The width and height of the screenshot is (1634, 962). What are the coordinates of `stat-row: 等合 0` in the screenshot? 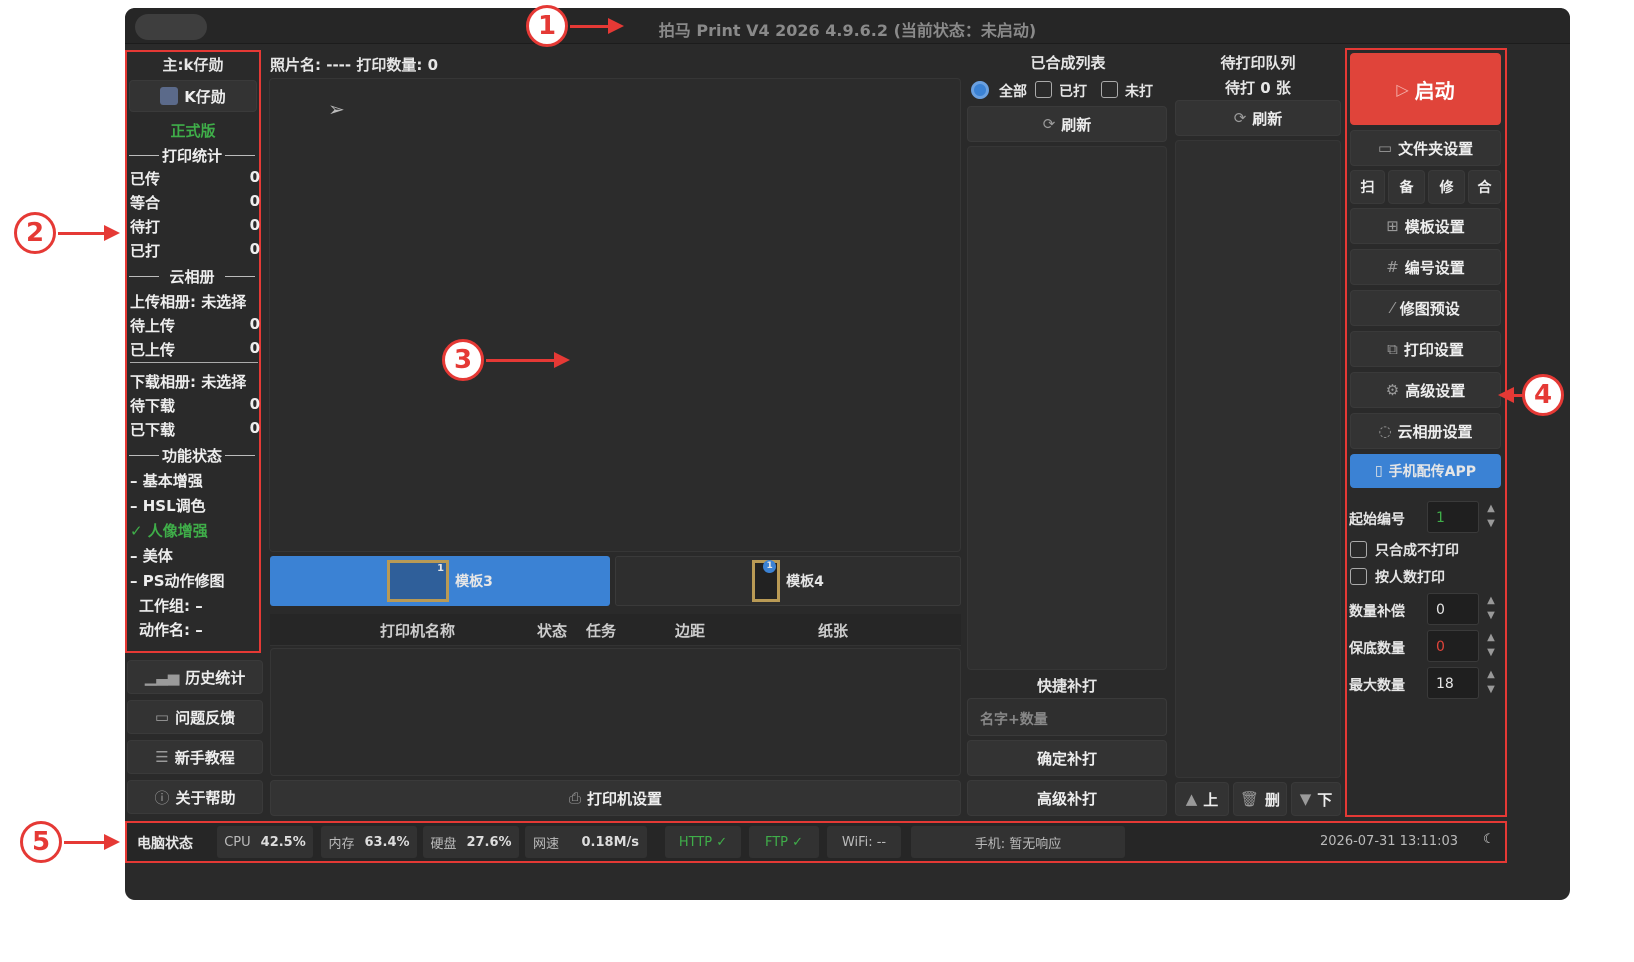 It's located at (195, 202).